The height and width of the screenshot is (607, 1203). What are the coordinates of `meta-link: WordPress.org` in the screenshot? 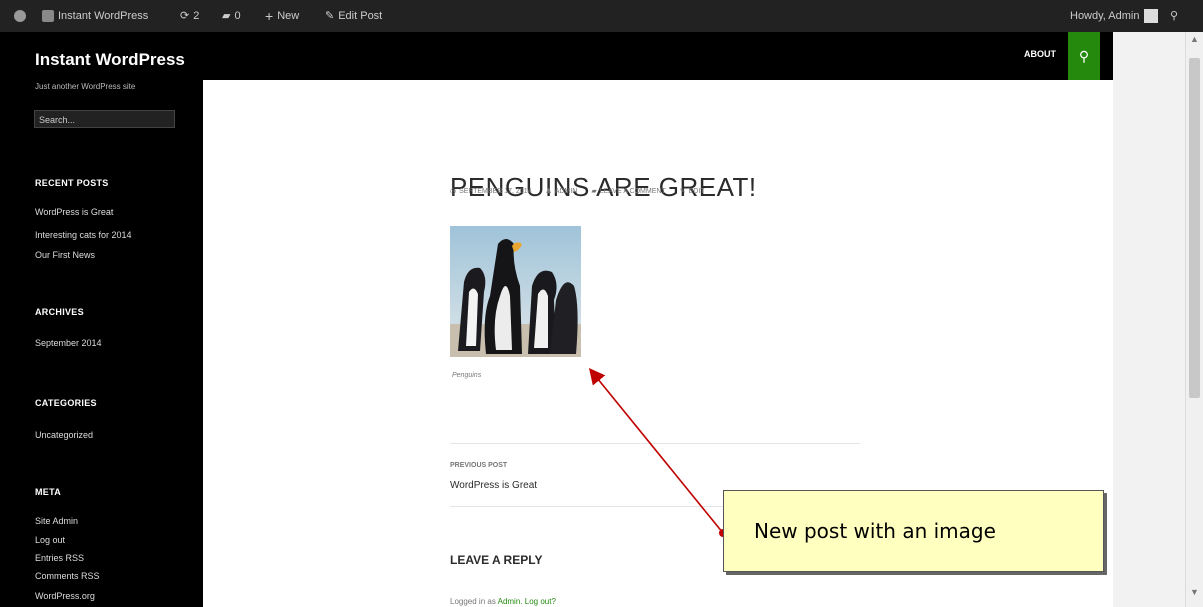 It's located at (65, 596).